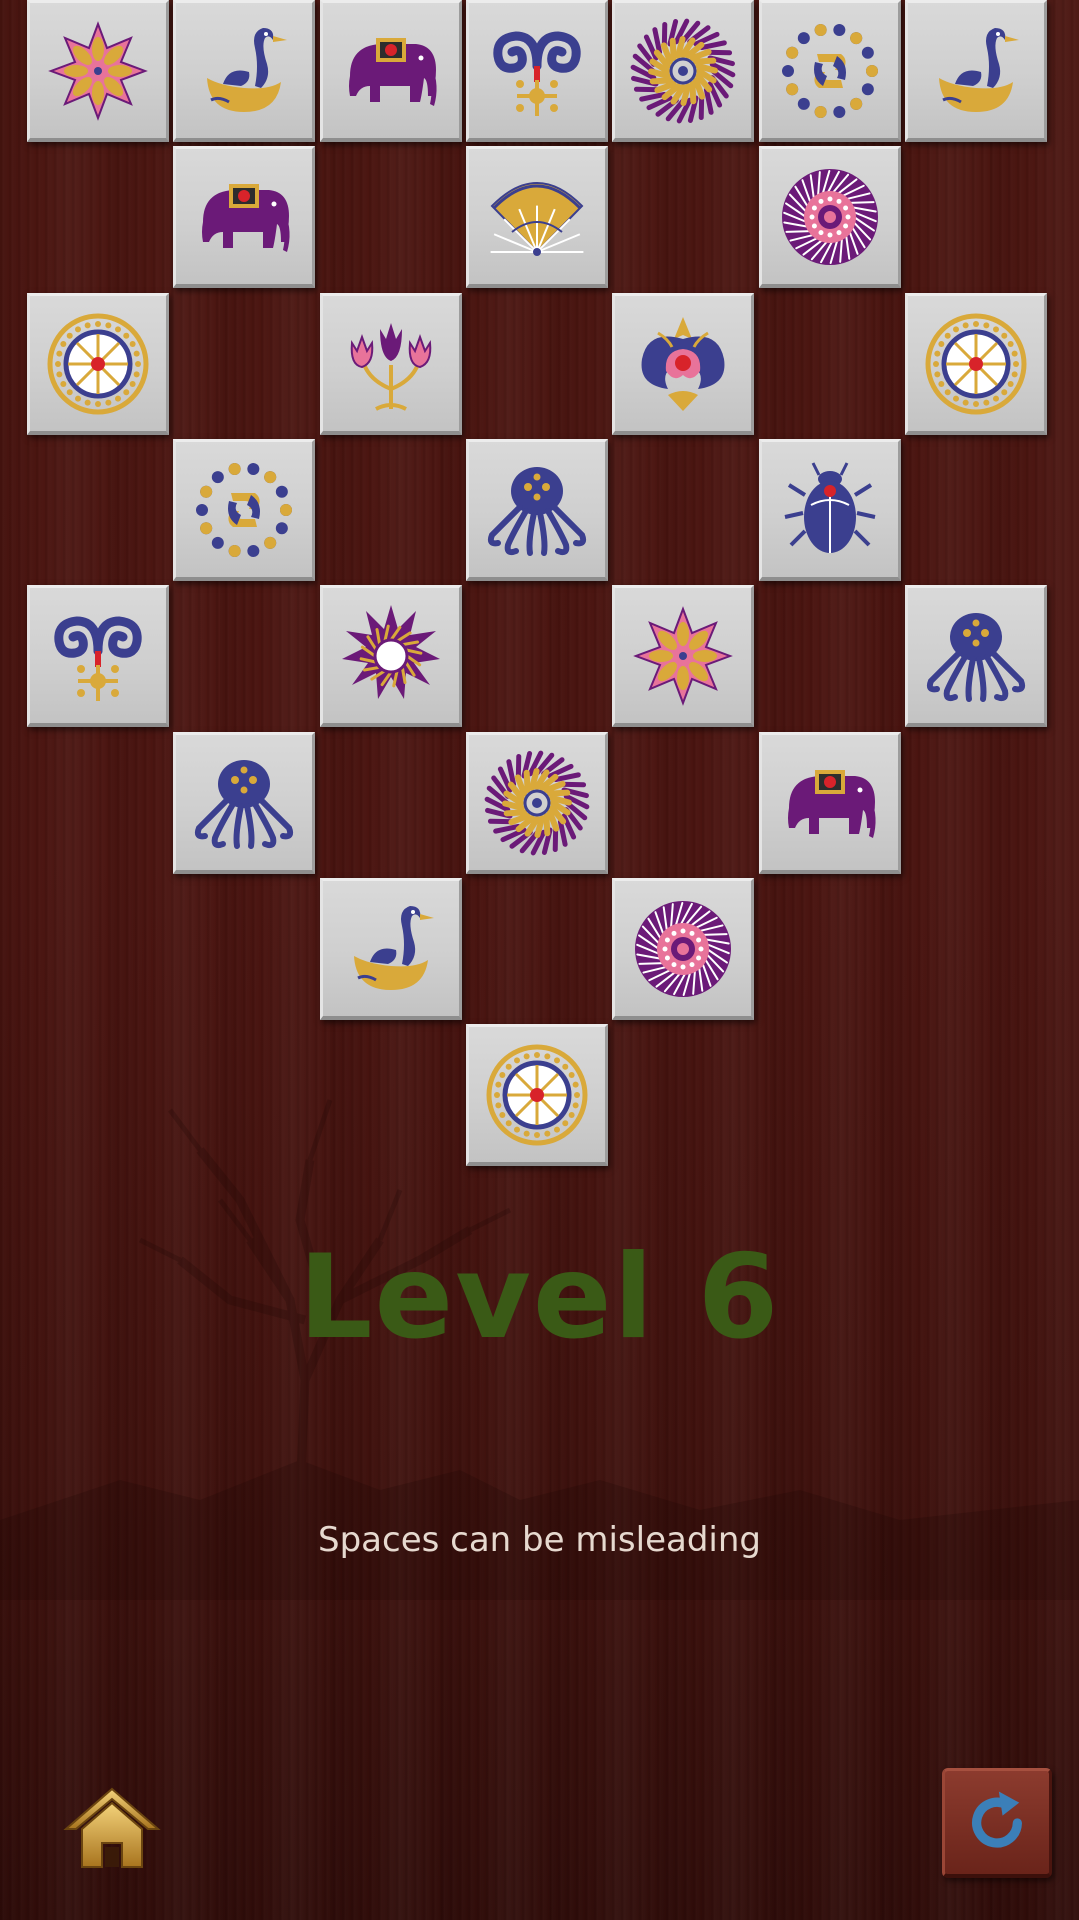  I want to click on restart-button, so click(997, 1823).